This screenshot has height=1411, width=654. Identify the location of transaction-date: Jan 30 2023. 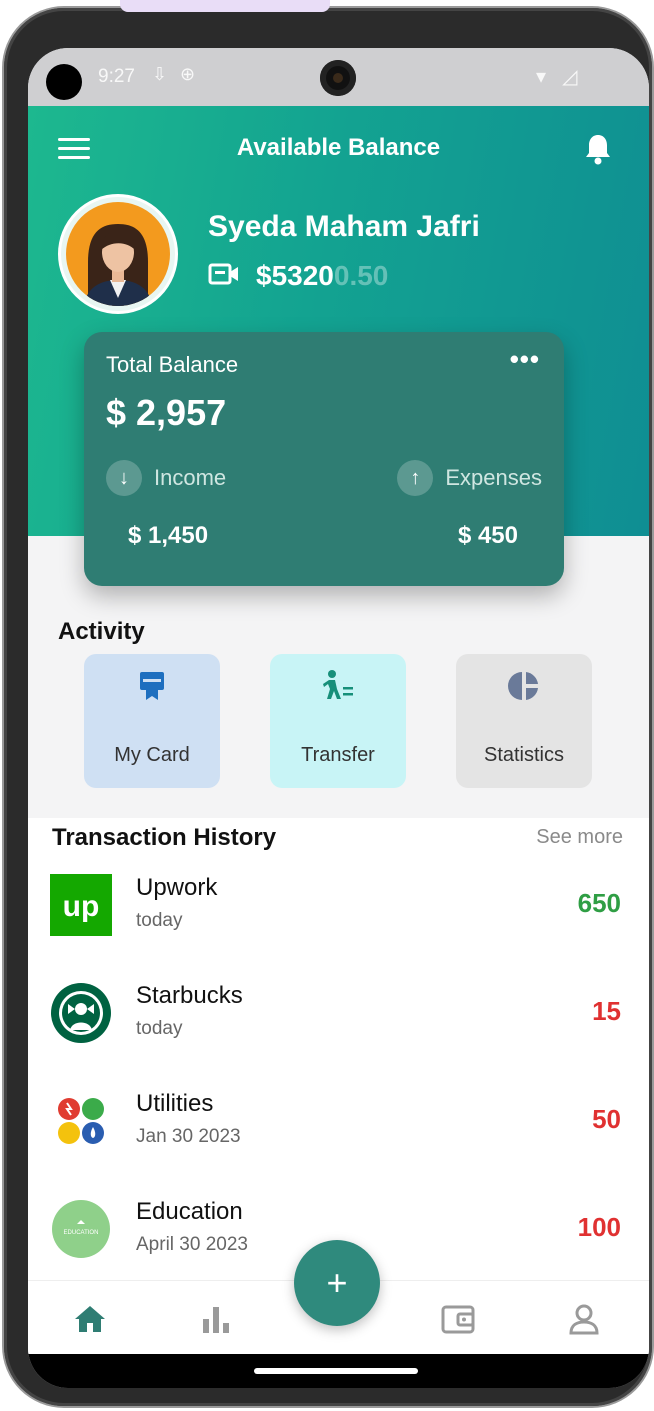
(188, 1136).